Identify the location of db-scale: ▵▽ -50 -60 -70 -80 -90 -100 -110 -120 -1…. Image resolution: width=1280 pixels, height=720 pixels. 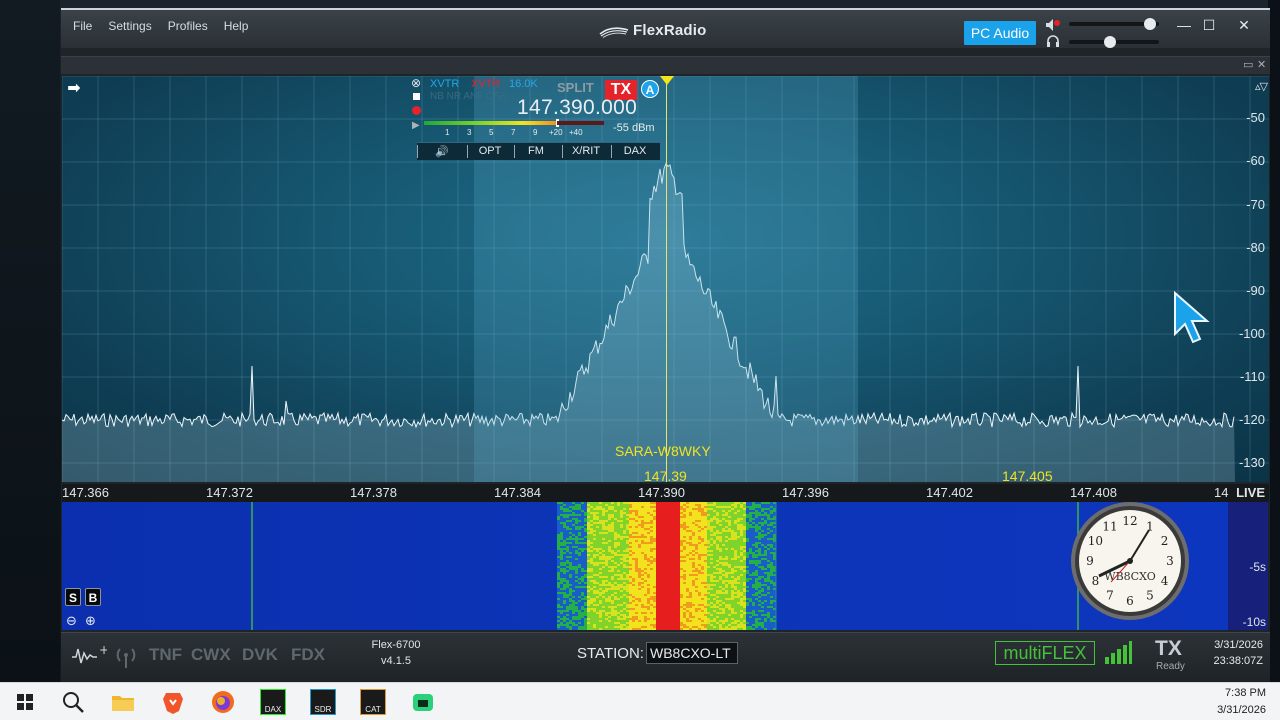
(1252, 279).